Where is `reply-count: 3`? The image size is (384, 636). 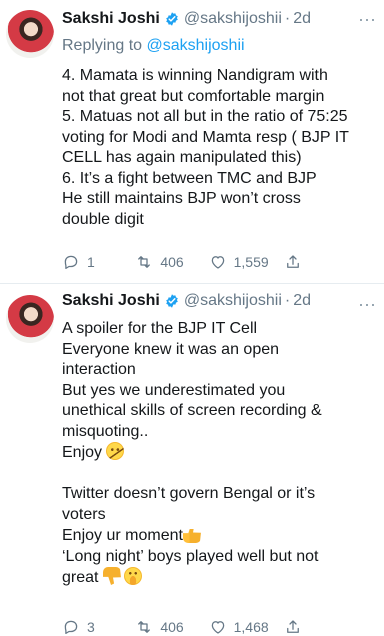 reply-count: 3 is located at coordinates (91, 627).